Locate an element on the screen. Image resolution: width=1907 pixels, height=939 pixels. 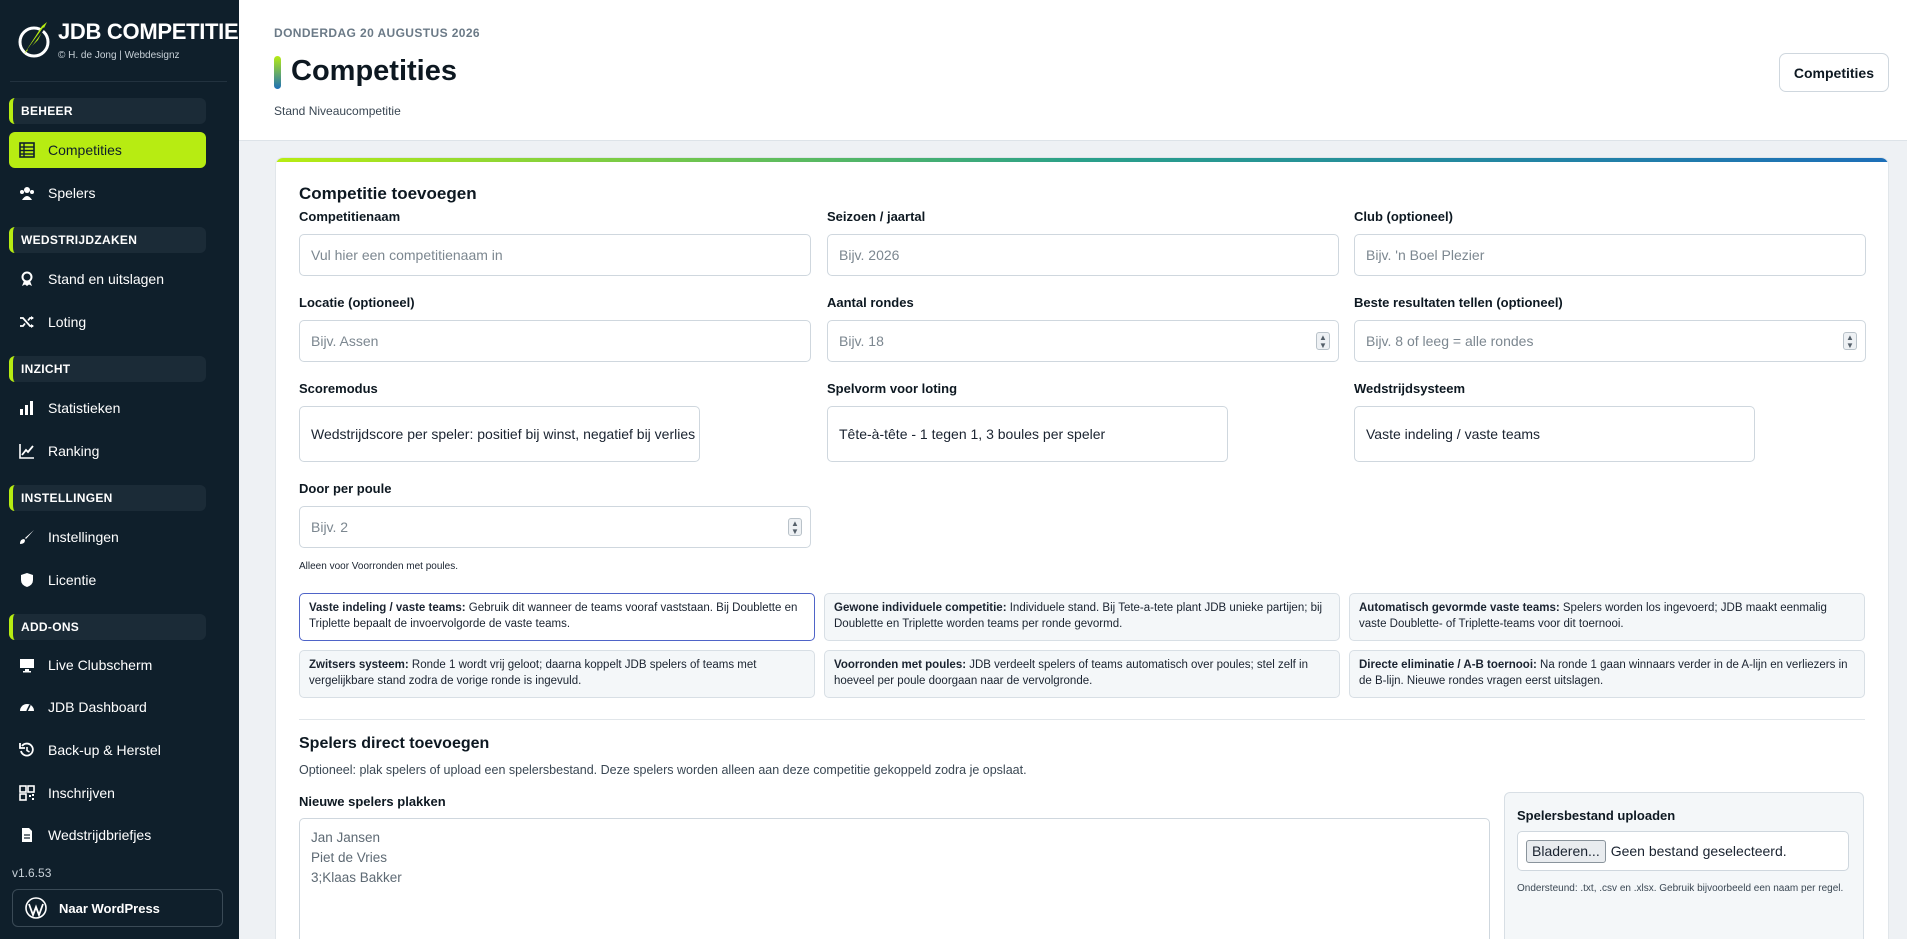
sidebar-item-ranking: Ranking is located at coordinates (107, 451).